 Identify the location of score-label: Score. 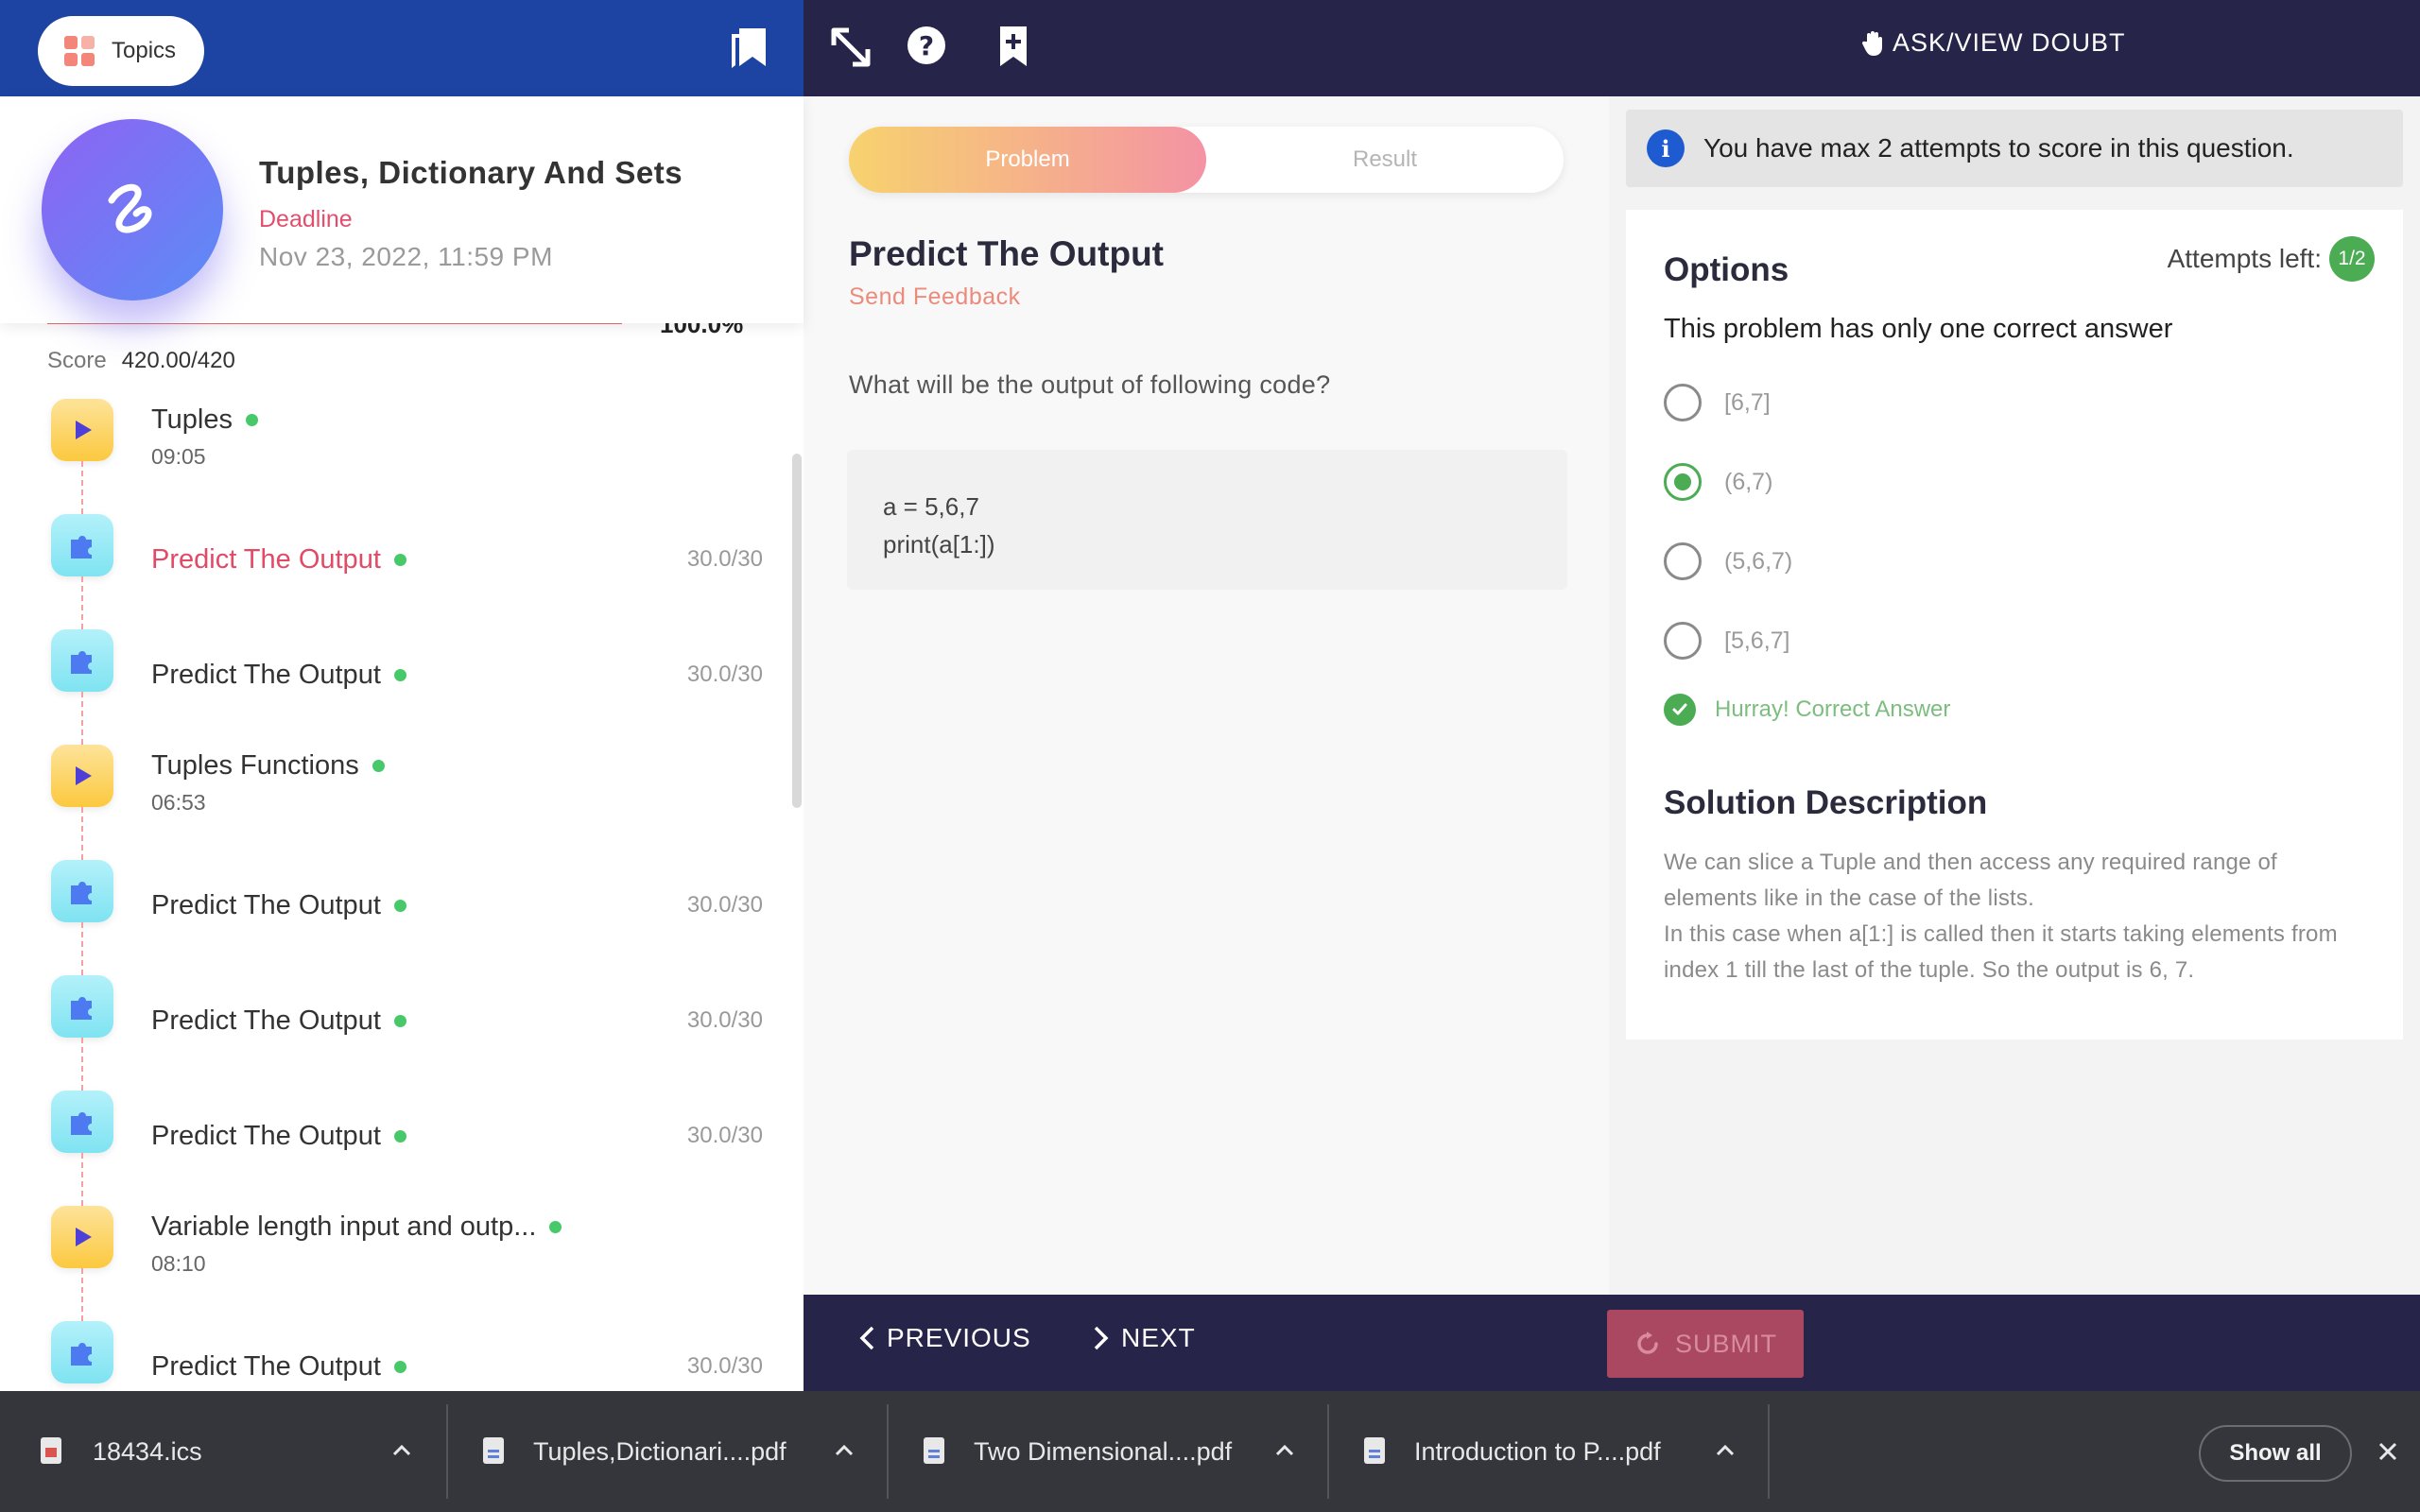
(77, 360).